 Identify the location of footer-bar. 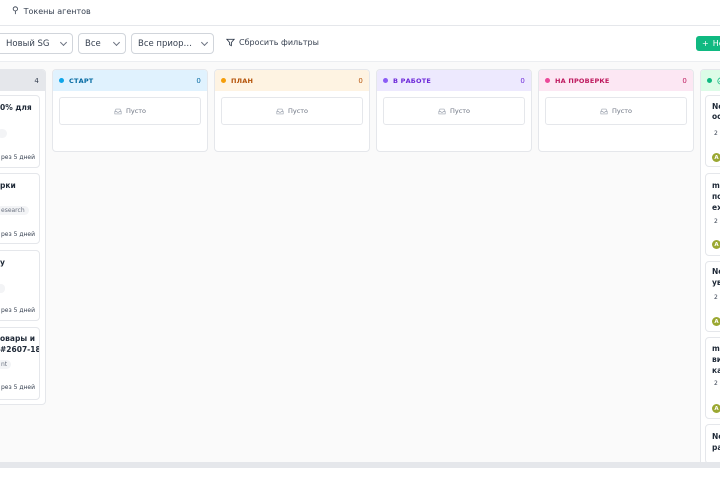
(360, 473).